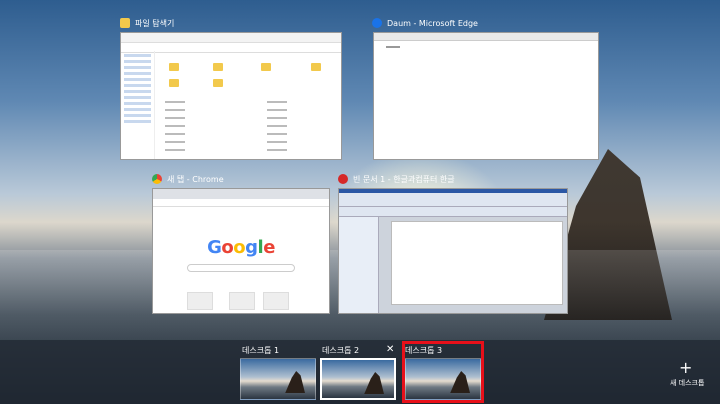 This screenshot has height=404, width=720. I want to click on edge-window-title: Daum - Microsoft Edge, so click(425, 23).